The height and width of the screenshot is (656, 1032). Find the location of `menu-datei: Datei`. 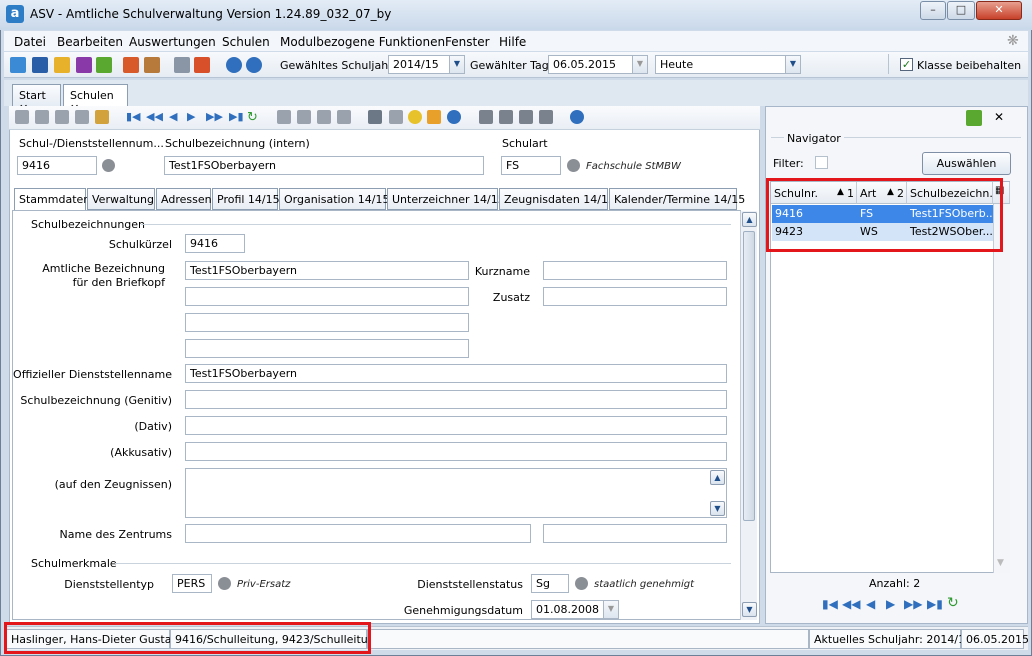

menu-datei: Datei is located at coordinates (30, 42).